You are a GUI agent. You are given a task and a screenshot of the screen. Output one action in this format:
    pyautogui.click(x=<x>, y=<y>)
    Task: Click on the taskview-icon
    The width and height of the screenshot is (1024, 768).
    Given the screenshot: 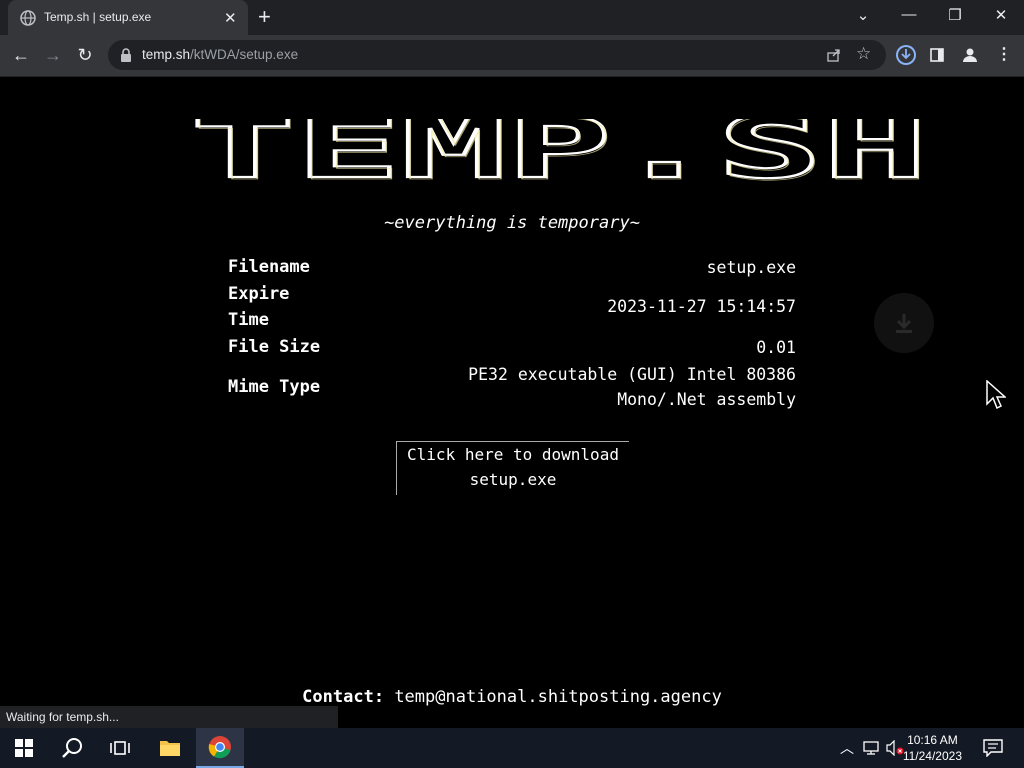 What is the action you would take?
    pyautogui.click(x=120, y=748)
    